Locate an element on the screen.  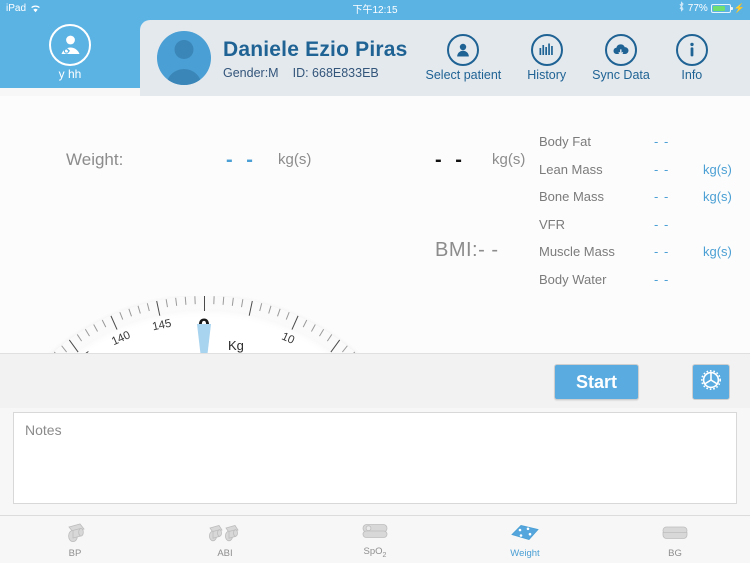
tab-abi-label: ABI is located at coordinates (225, 553).